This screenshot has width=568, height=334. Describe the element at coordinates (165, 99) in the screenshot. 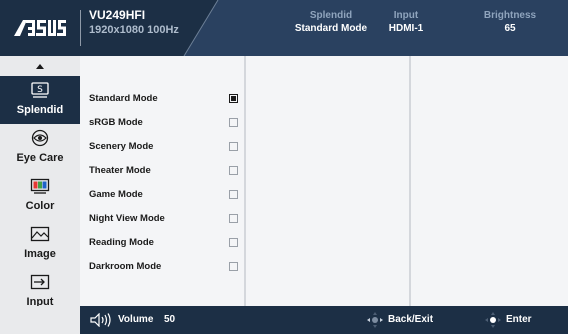

I see `mode-option-standard: Standard Mode` at that location.